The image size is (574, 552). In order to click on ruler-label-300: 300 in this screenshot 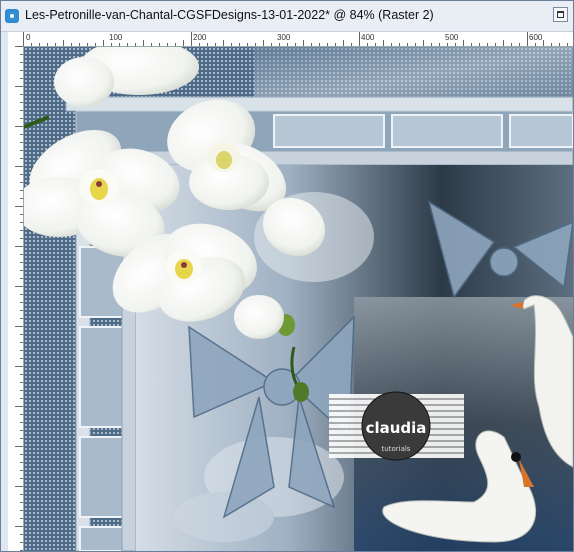, I will do `click(284, 37)`.